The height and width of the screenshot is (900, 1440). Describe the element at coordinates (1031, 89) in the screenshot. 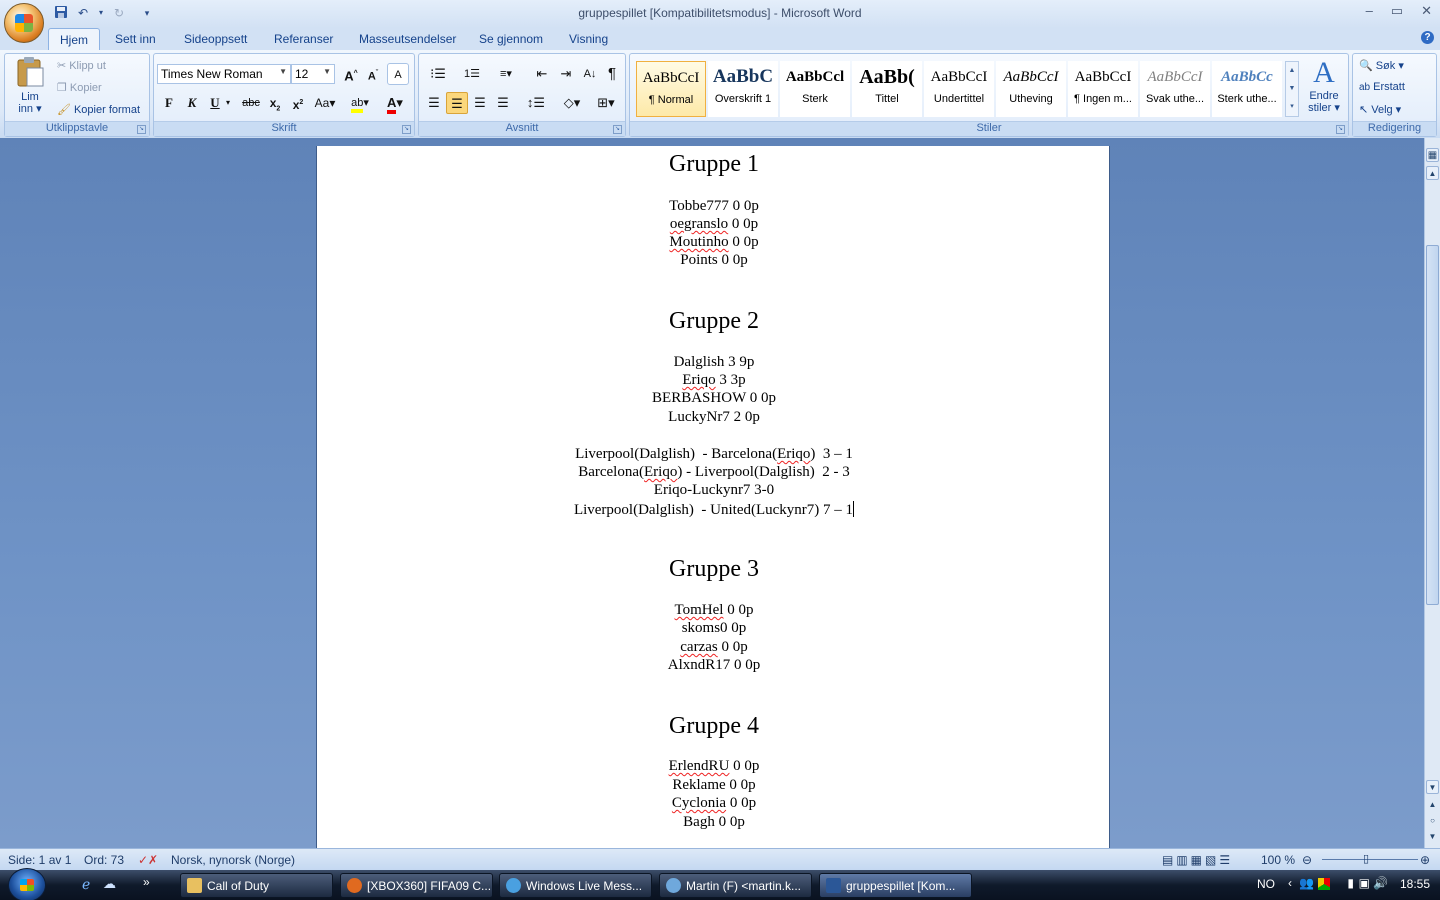

I see `style-utheving: AaBbCcI Utheving` at that location.